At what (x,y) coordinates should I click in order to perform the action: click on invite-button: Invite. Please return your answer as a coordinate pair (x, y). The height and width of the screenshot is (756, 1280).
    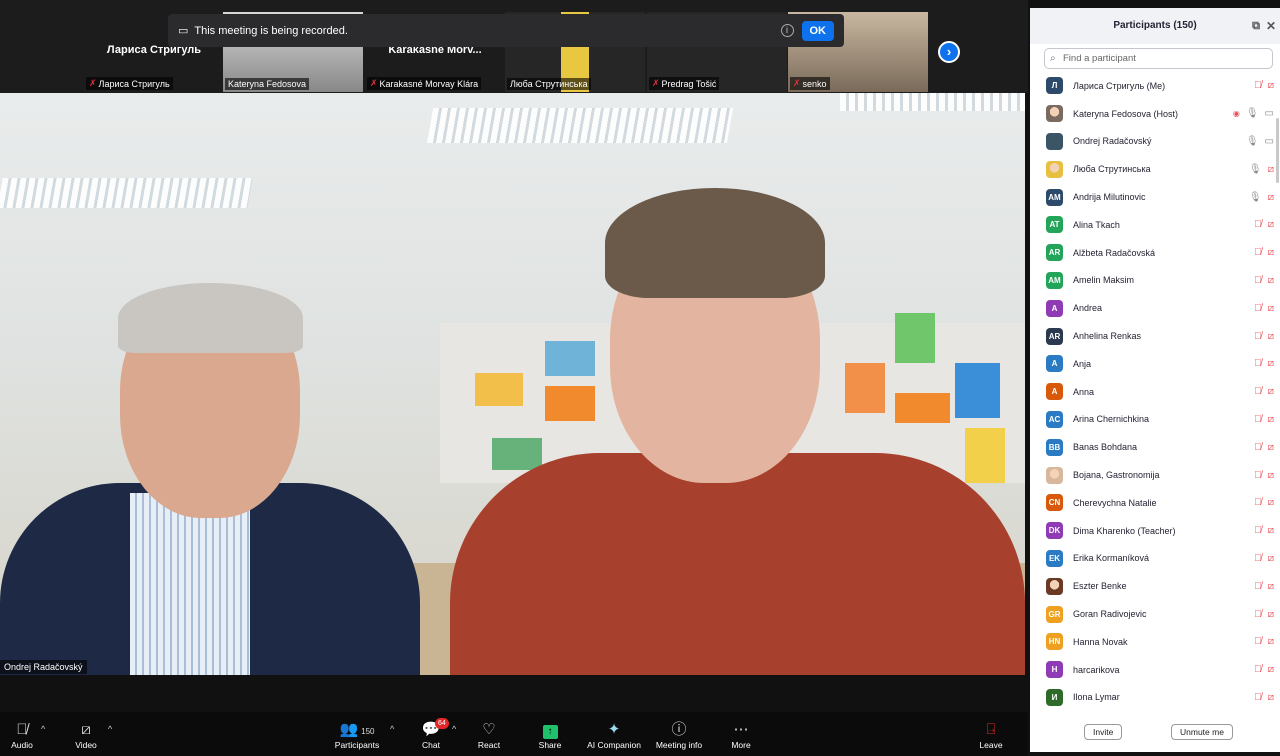
    Looking at the image, I should click on (1103, 732).